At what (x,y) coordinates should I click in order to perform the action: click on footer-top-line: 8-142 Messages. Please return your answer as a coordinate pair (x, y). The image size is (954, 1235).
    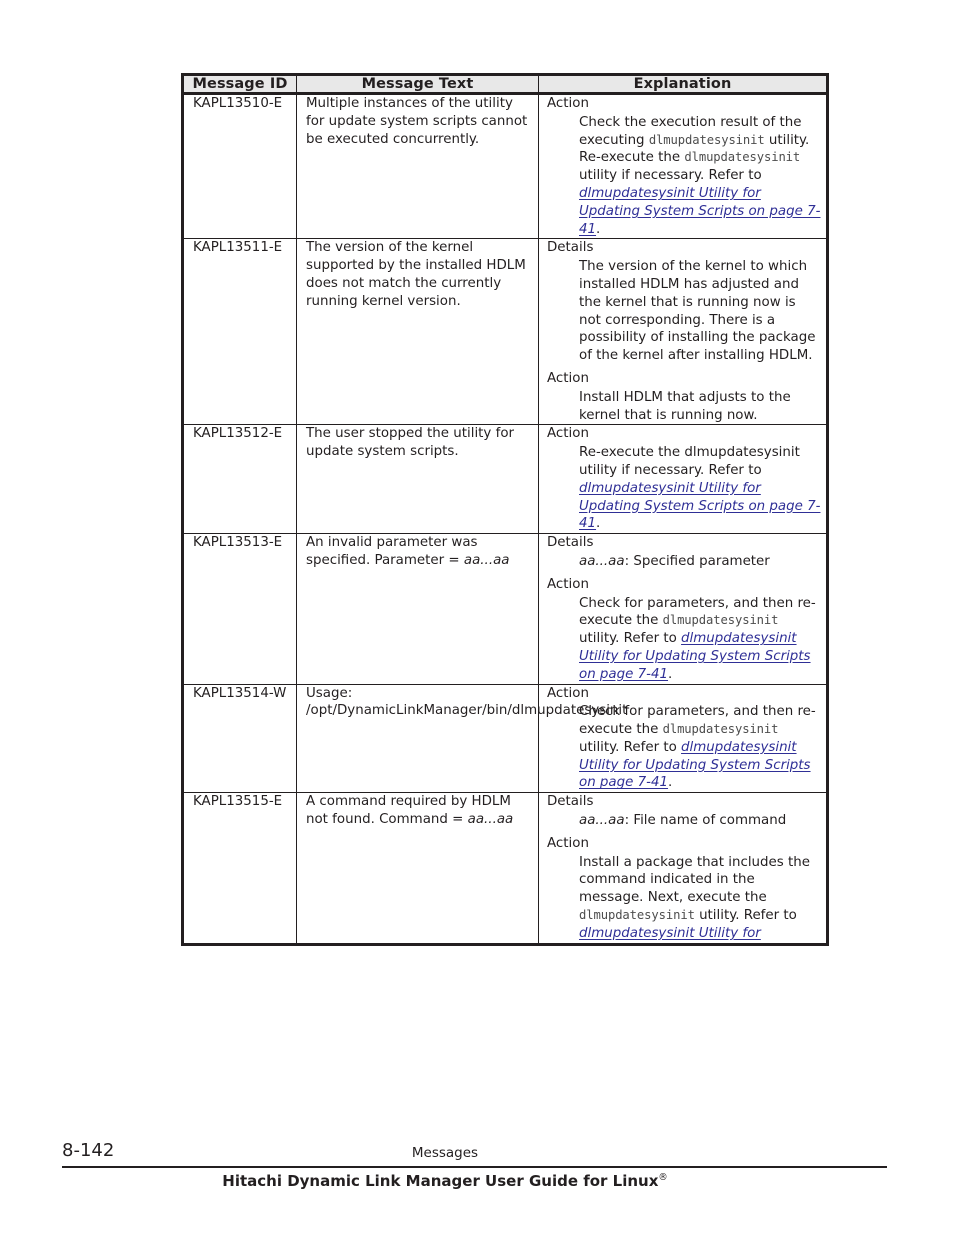
    Looking at the image, I should click on (477, 1154).